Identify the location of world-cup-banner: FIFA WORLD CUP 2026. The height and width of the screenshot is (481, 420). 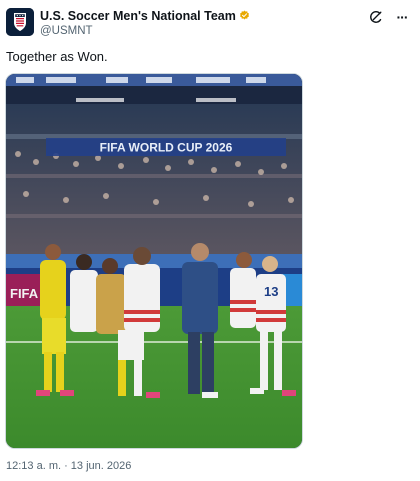
(166, 148).